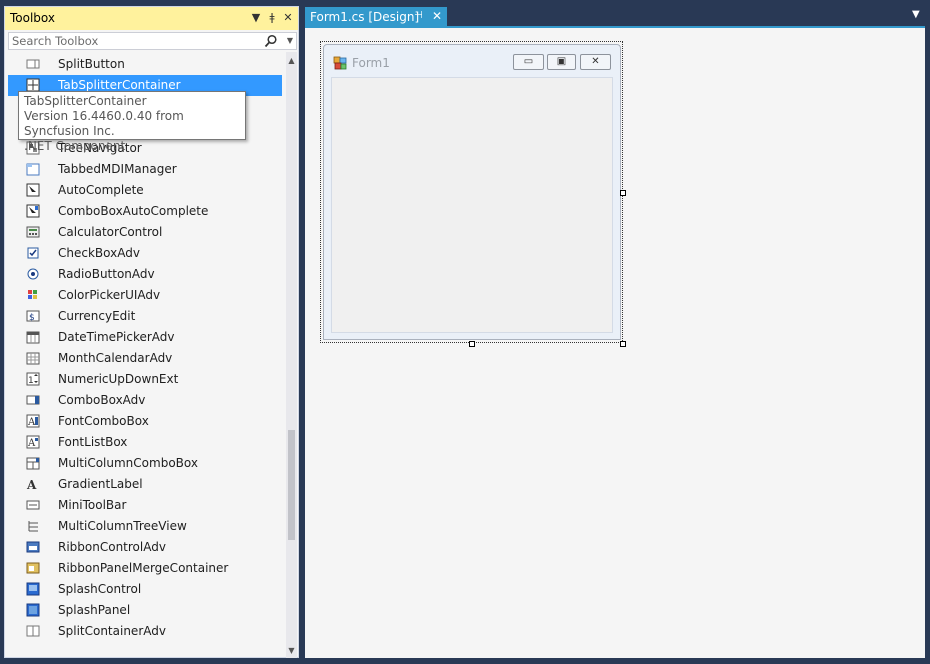  Describe the element at coordinates (145, 505) in the screenshot. I see `toolbox-item: MiniToolBar` at that location.